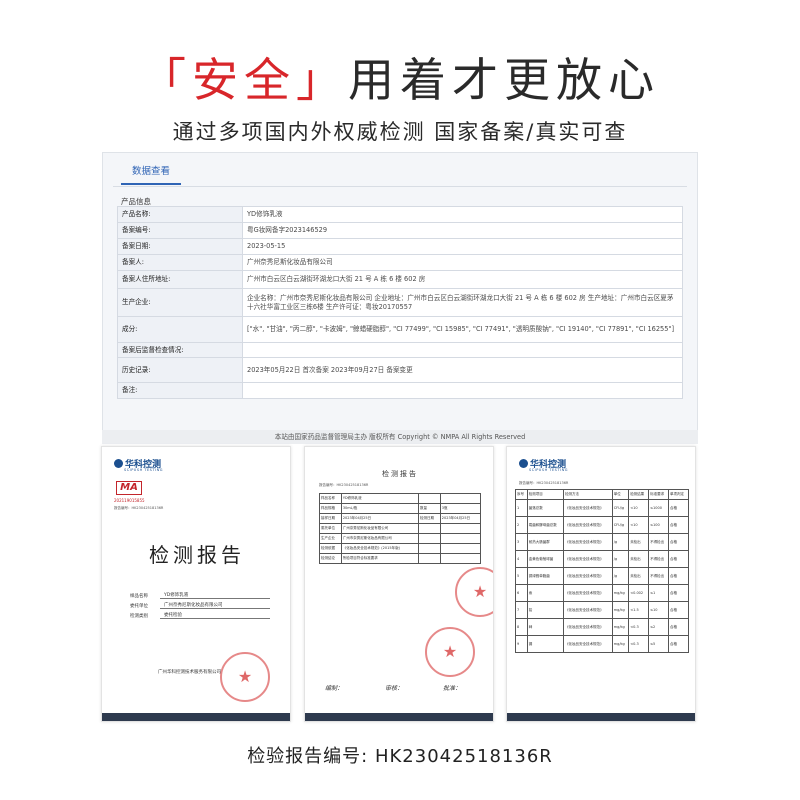 Image resolution: width=800 pixels, height=800 pixels. What do you see at coordinates (462, 230) in the screenshot?
I see `info-value: 粤G妆网备字2023146529` at bounding box center [462, 230].